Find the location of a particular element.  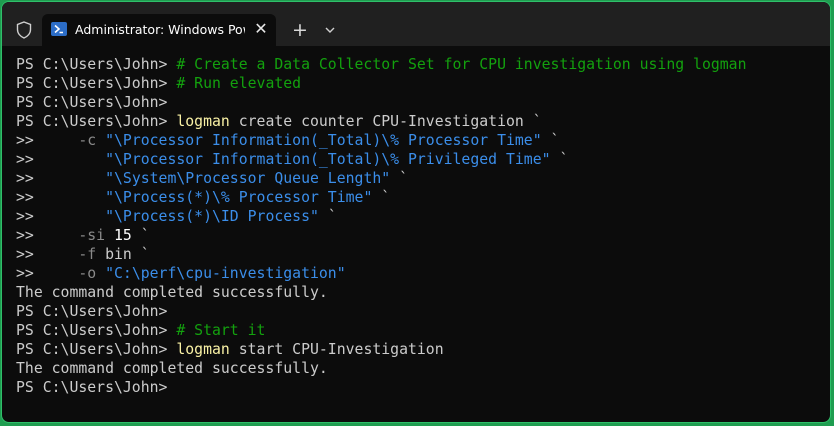

terminal-text: "\Process(*)\ID Process" is located at coordinates (212, 216).